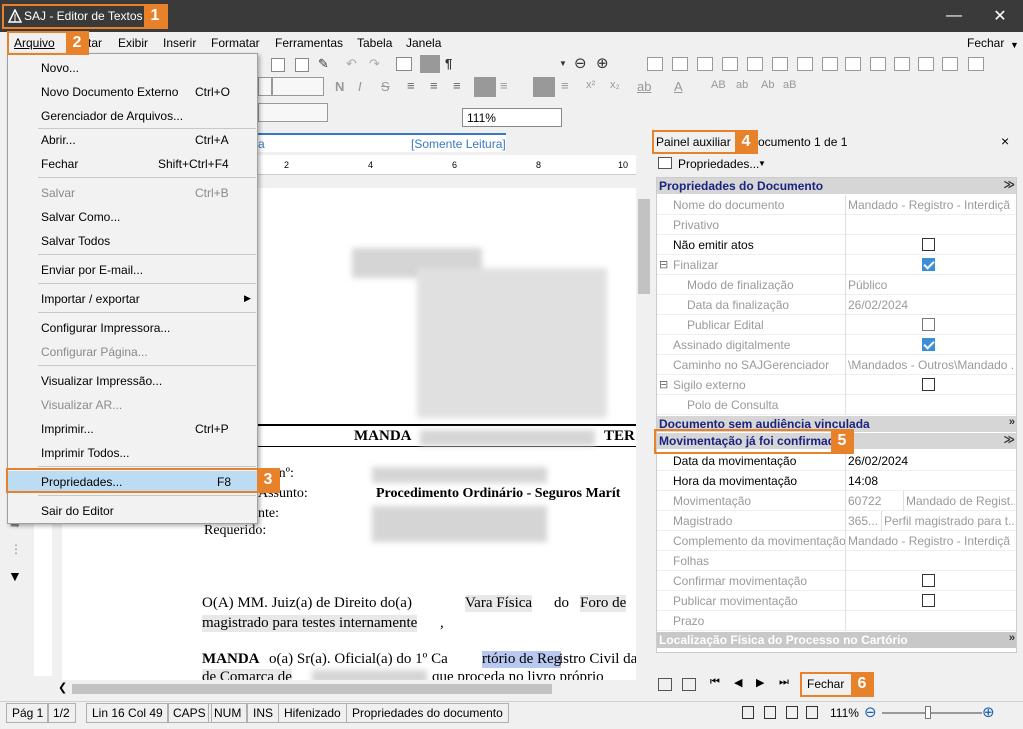  I want to click on expand-icon: », so click(1012, 638).